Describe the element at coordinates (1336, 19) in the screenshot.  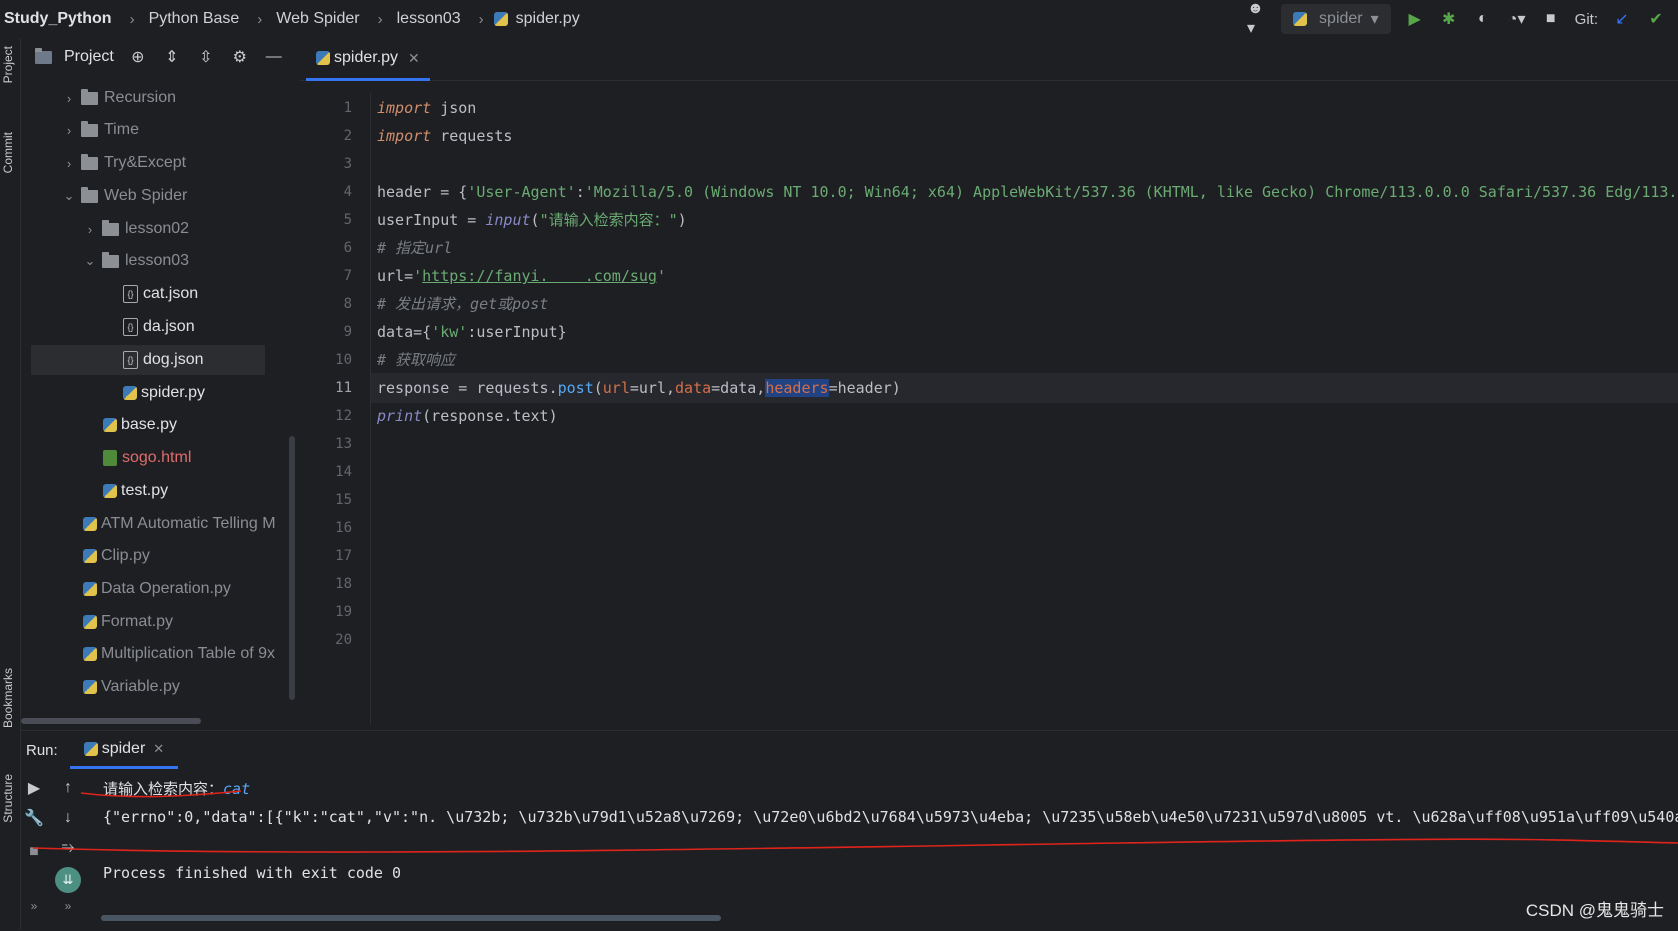
I see `run-configuration-select: spider ▾` at that location.